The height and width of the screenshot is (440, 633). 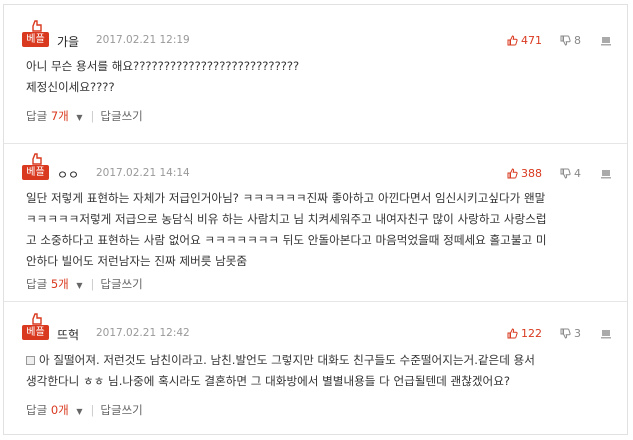 What do you see at coordinates (84, 410) in the screenshot?
I see `comment-footer: 답글 0개 ▼ | 답글쓰기` at bounding box center [84, 410].